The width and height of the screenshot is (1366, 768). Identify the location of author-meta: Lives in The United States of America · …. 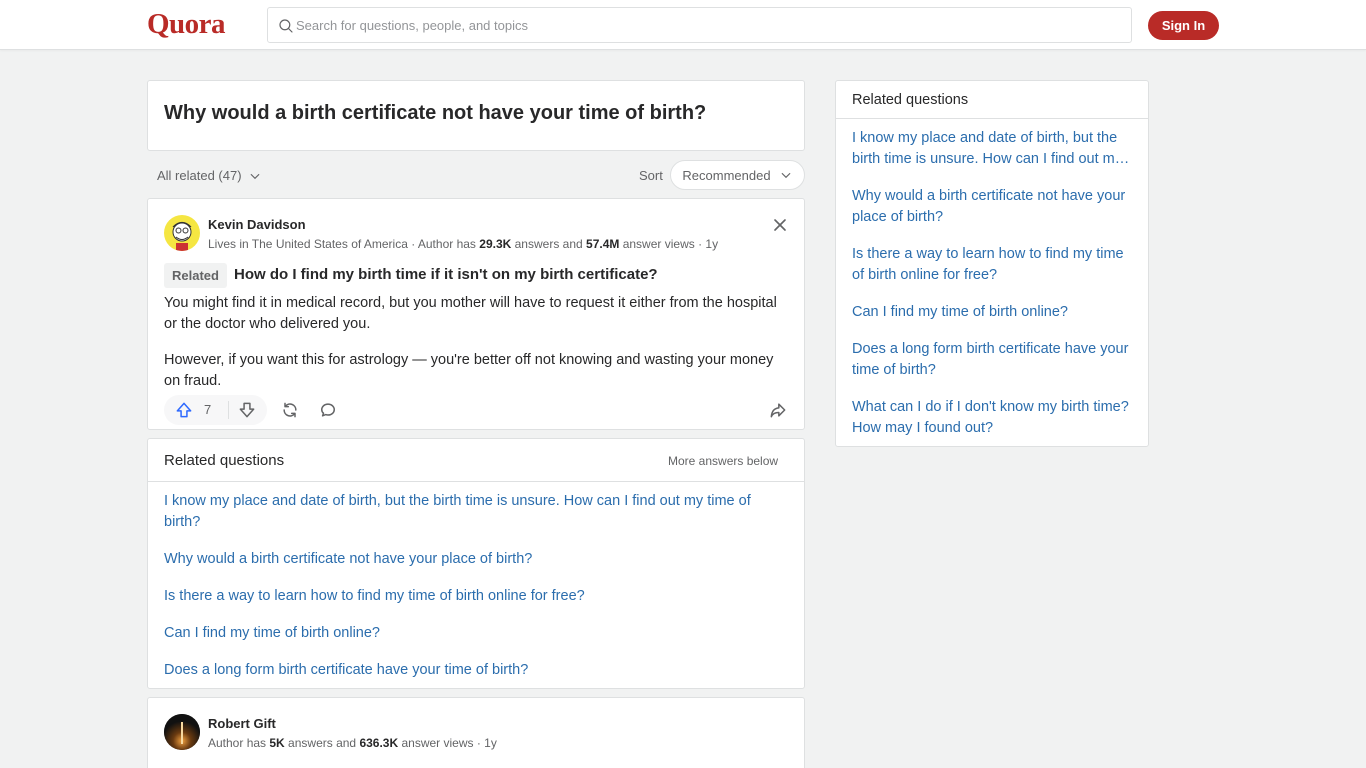
(463, 244).